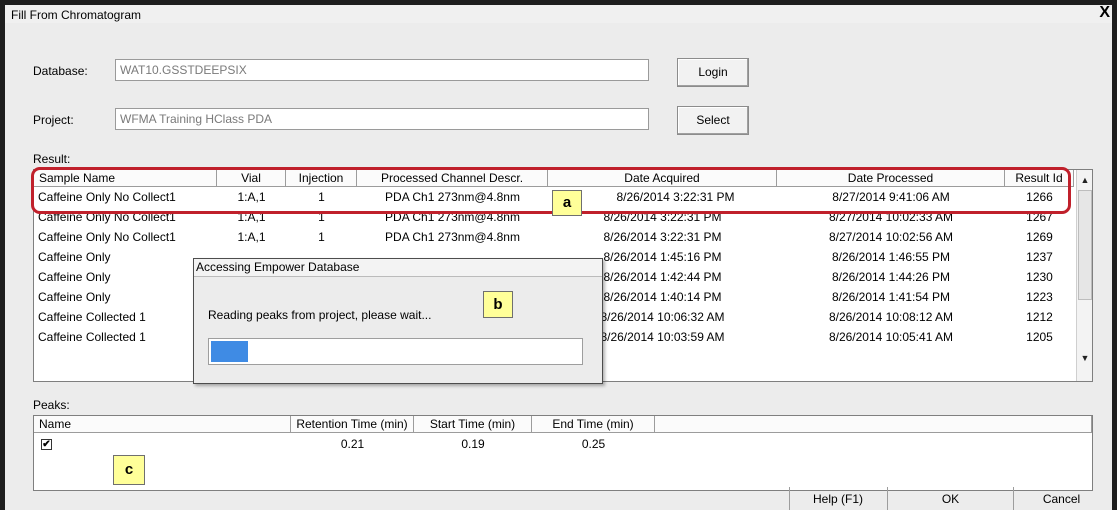  Describe the element at coordinates (1061, 499) in the screenshot. I see `cancel-button: Cancel` at that location.